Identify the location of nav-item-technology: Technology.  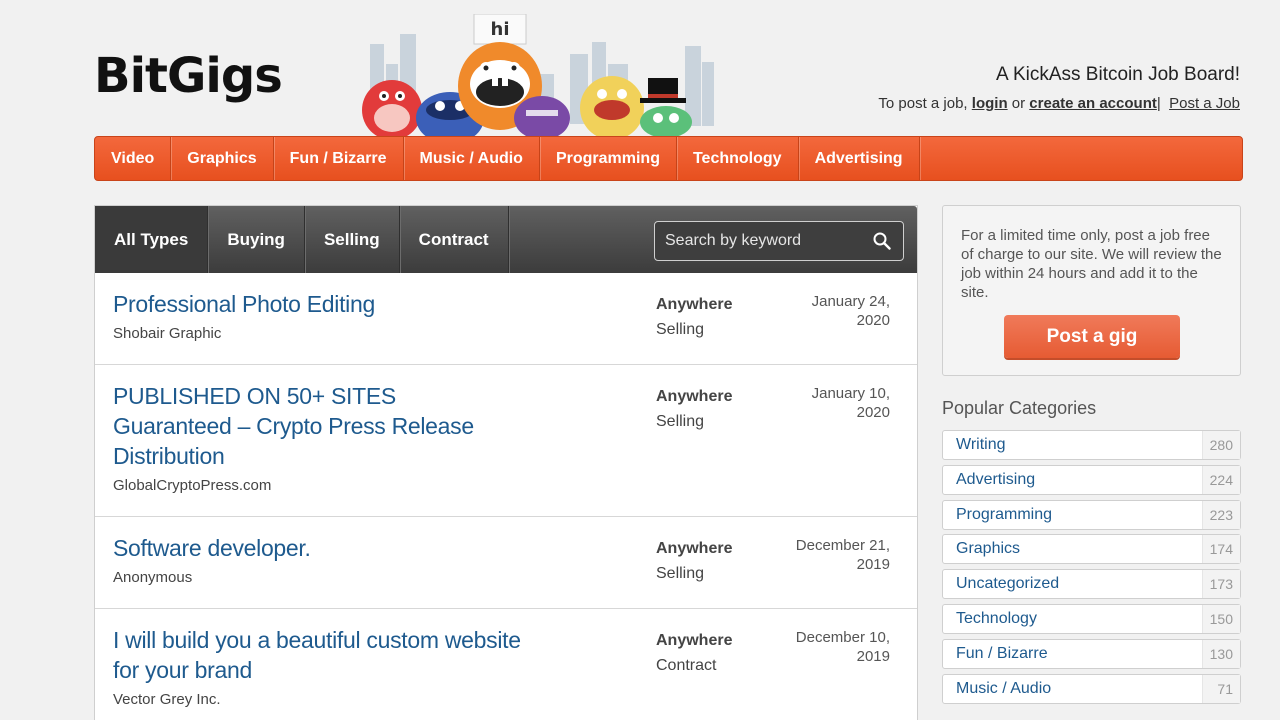
(738, 158).